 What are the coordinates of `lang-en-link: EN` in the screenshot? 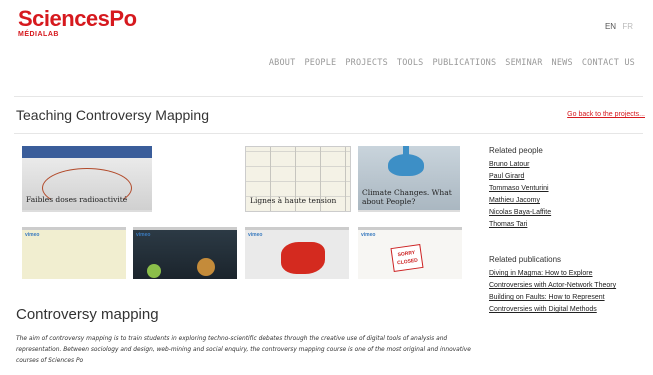 It's located at (610, 26).